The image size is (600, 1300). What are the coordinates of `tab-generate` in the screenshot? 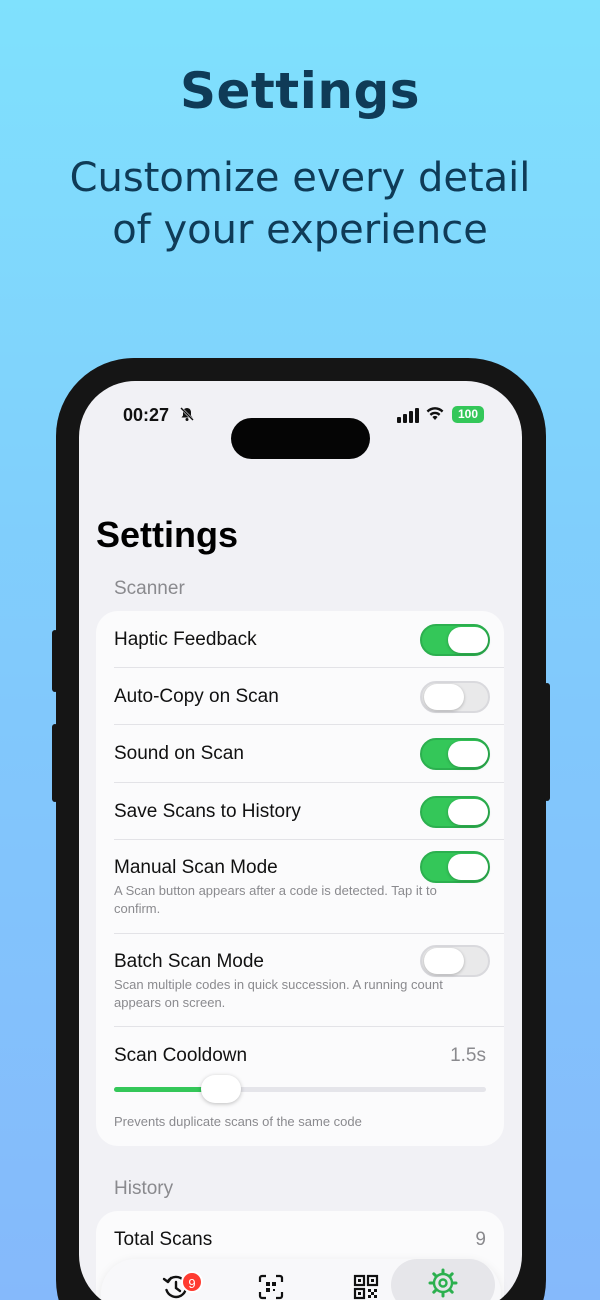 It's located at (366, 1284).